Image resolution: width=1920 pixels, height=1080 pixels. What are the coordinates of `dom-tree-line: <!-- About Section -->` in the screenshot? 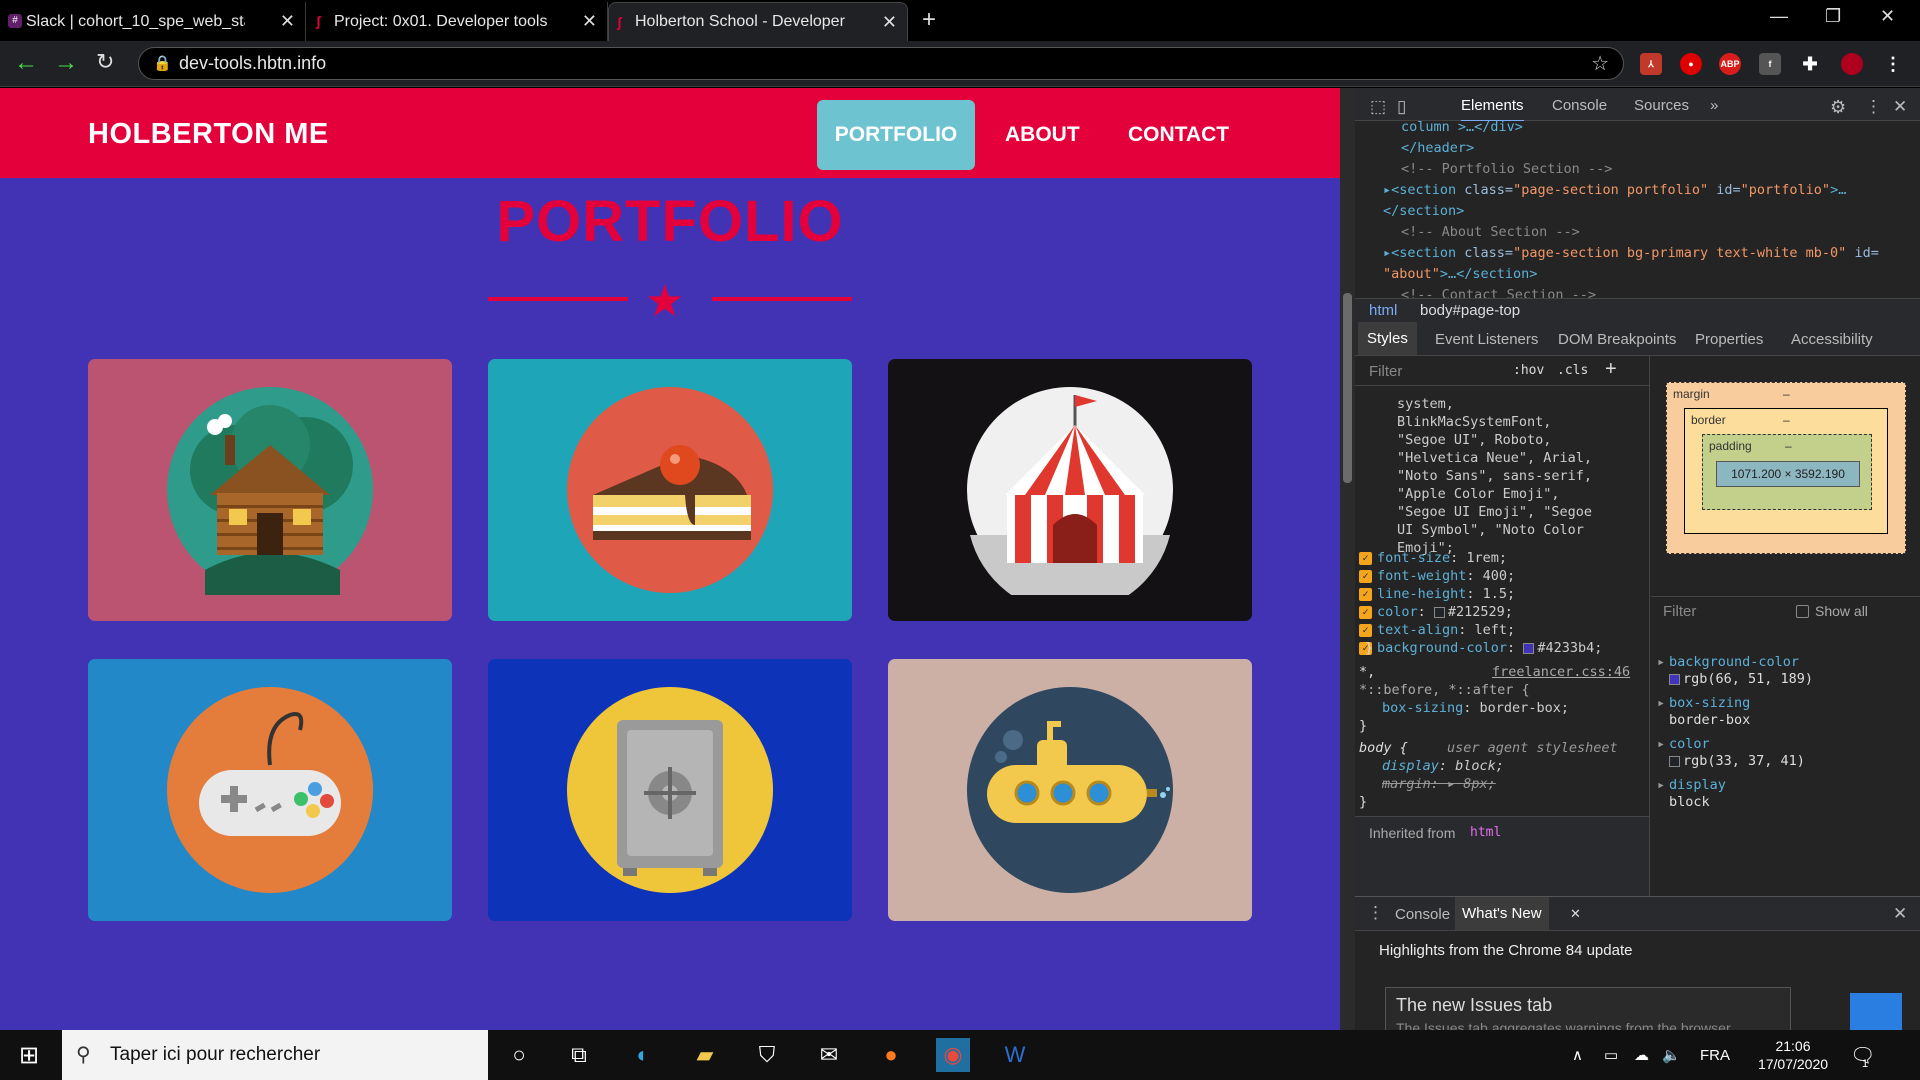 It's located at (1490, 232).